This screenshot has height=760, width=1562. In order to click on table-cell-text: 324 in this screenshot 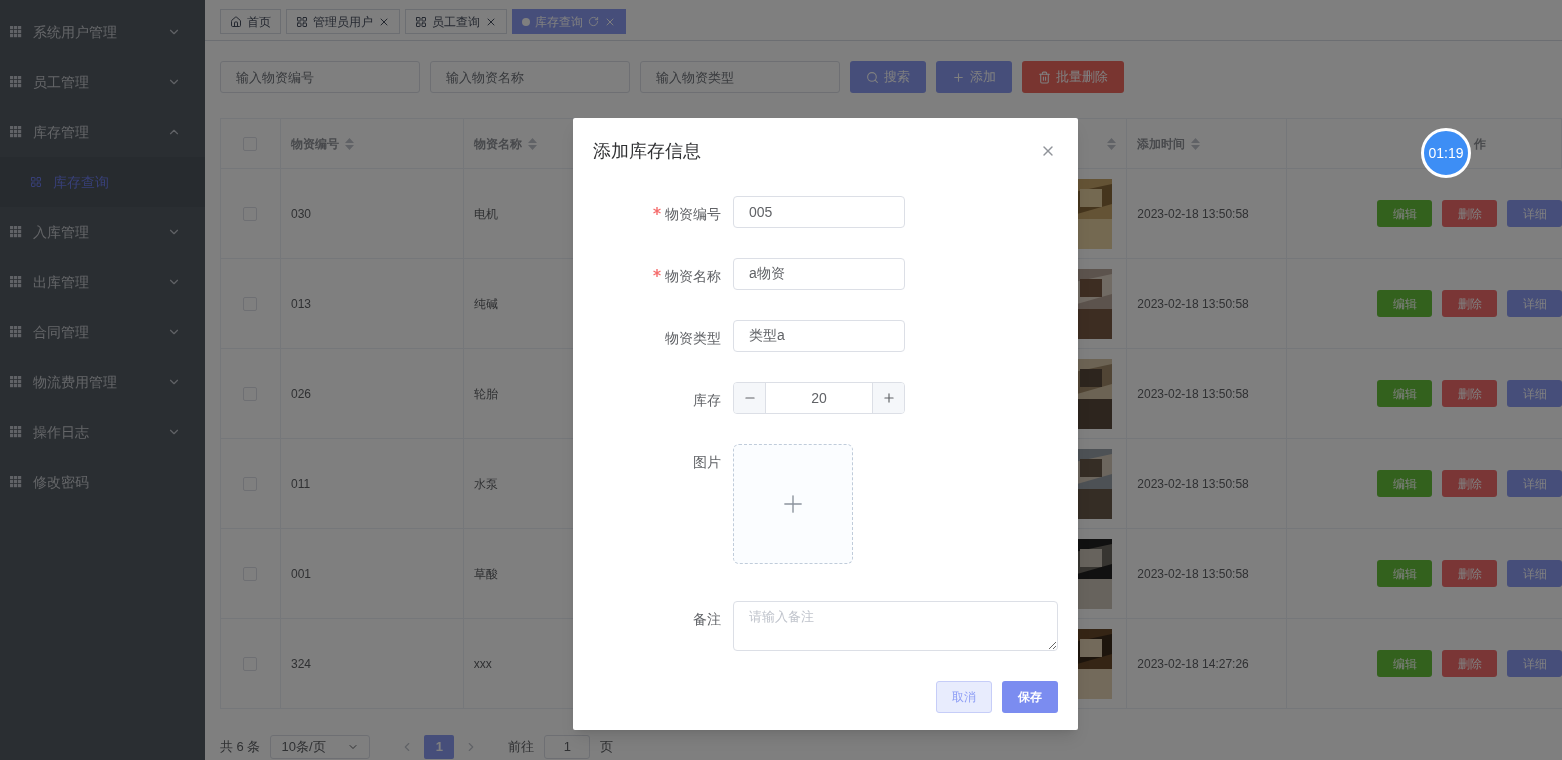, I will do `click(300, 664)`.